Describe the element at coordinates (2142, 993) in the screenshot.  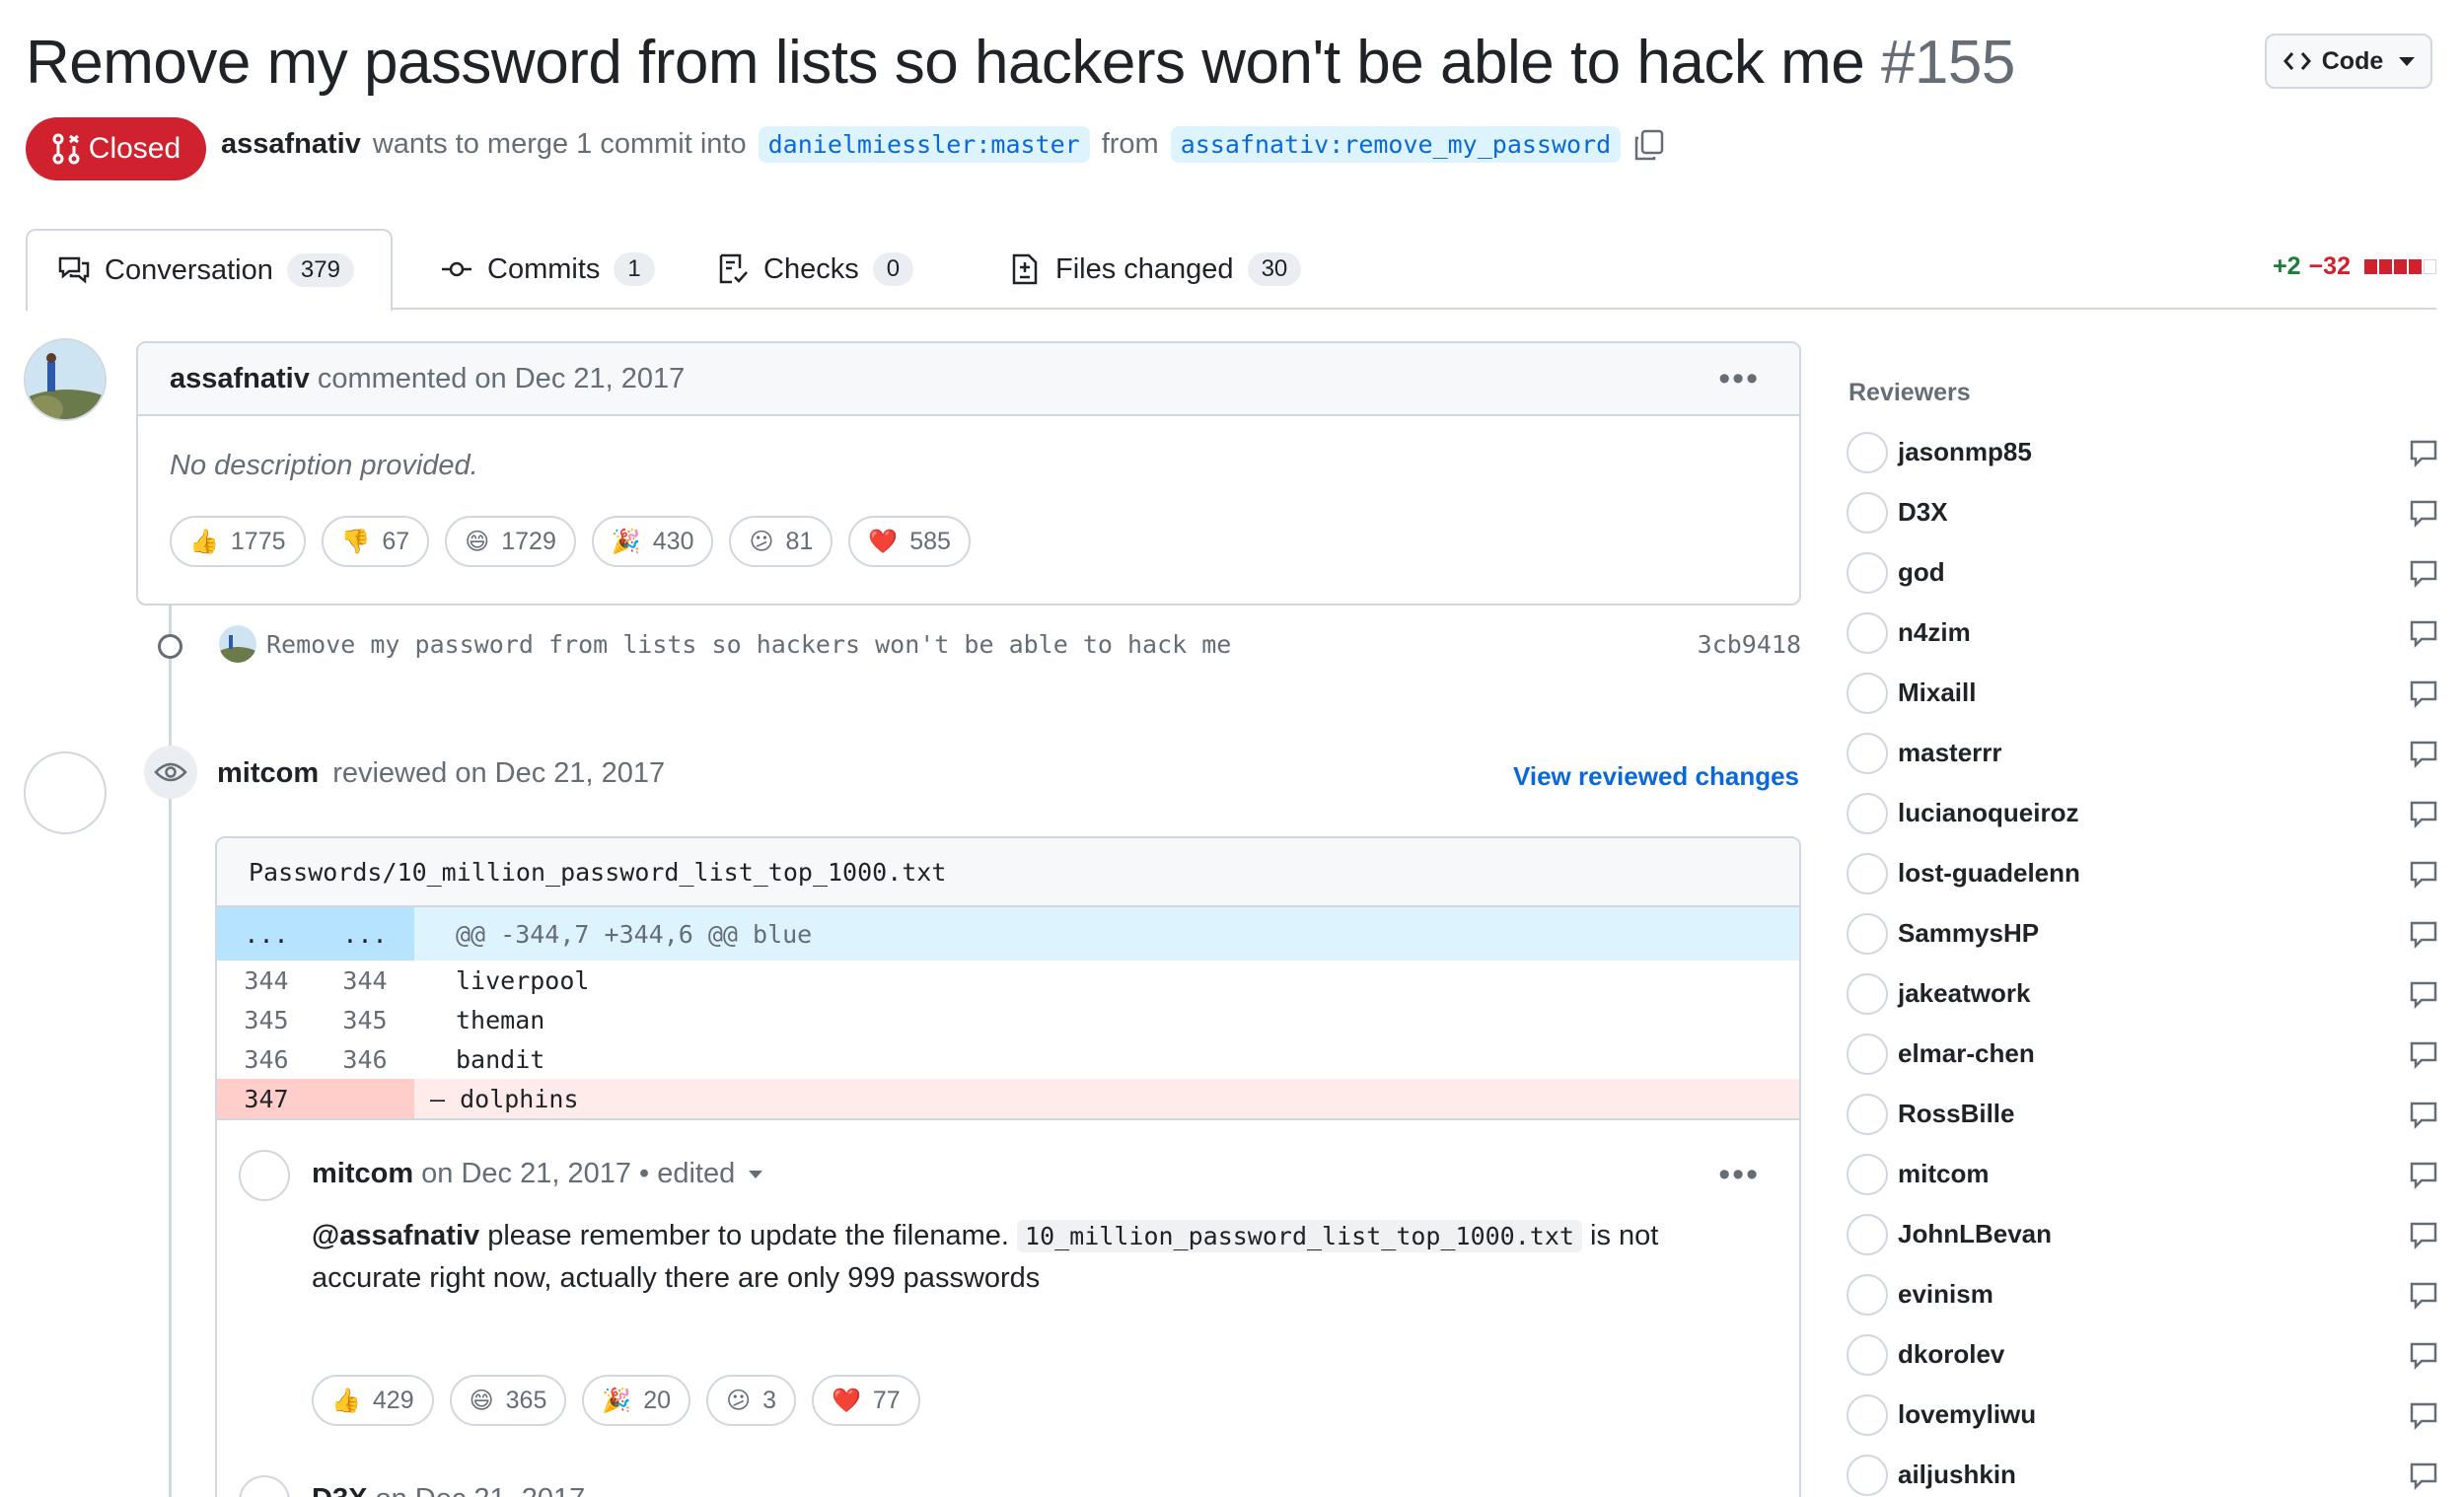
I see `reviewer-item: jakeatwork` at that location.